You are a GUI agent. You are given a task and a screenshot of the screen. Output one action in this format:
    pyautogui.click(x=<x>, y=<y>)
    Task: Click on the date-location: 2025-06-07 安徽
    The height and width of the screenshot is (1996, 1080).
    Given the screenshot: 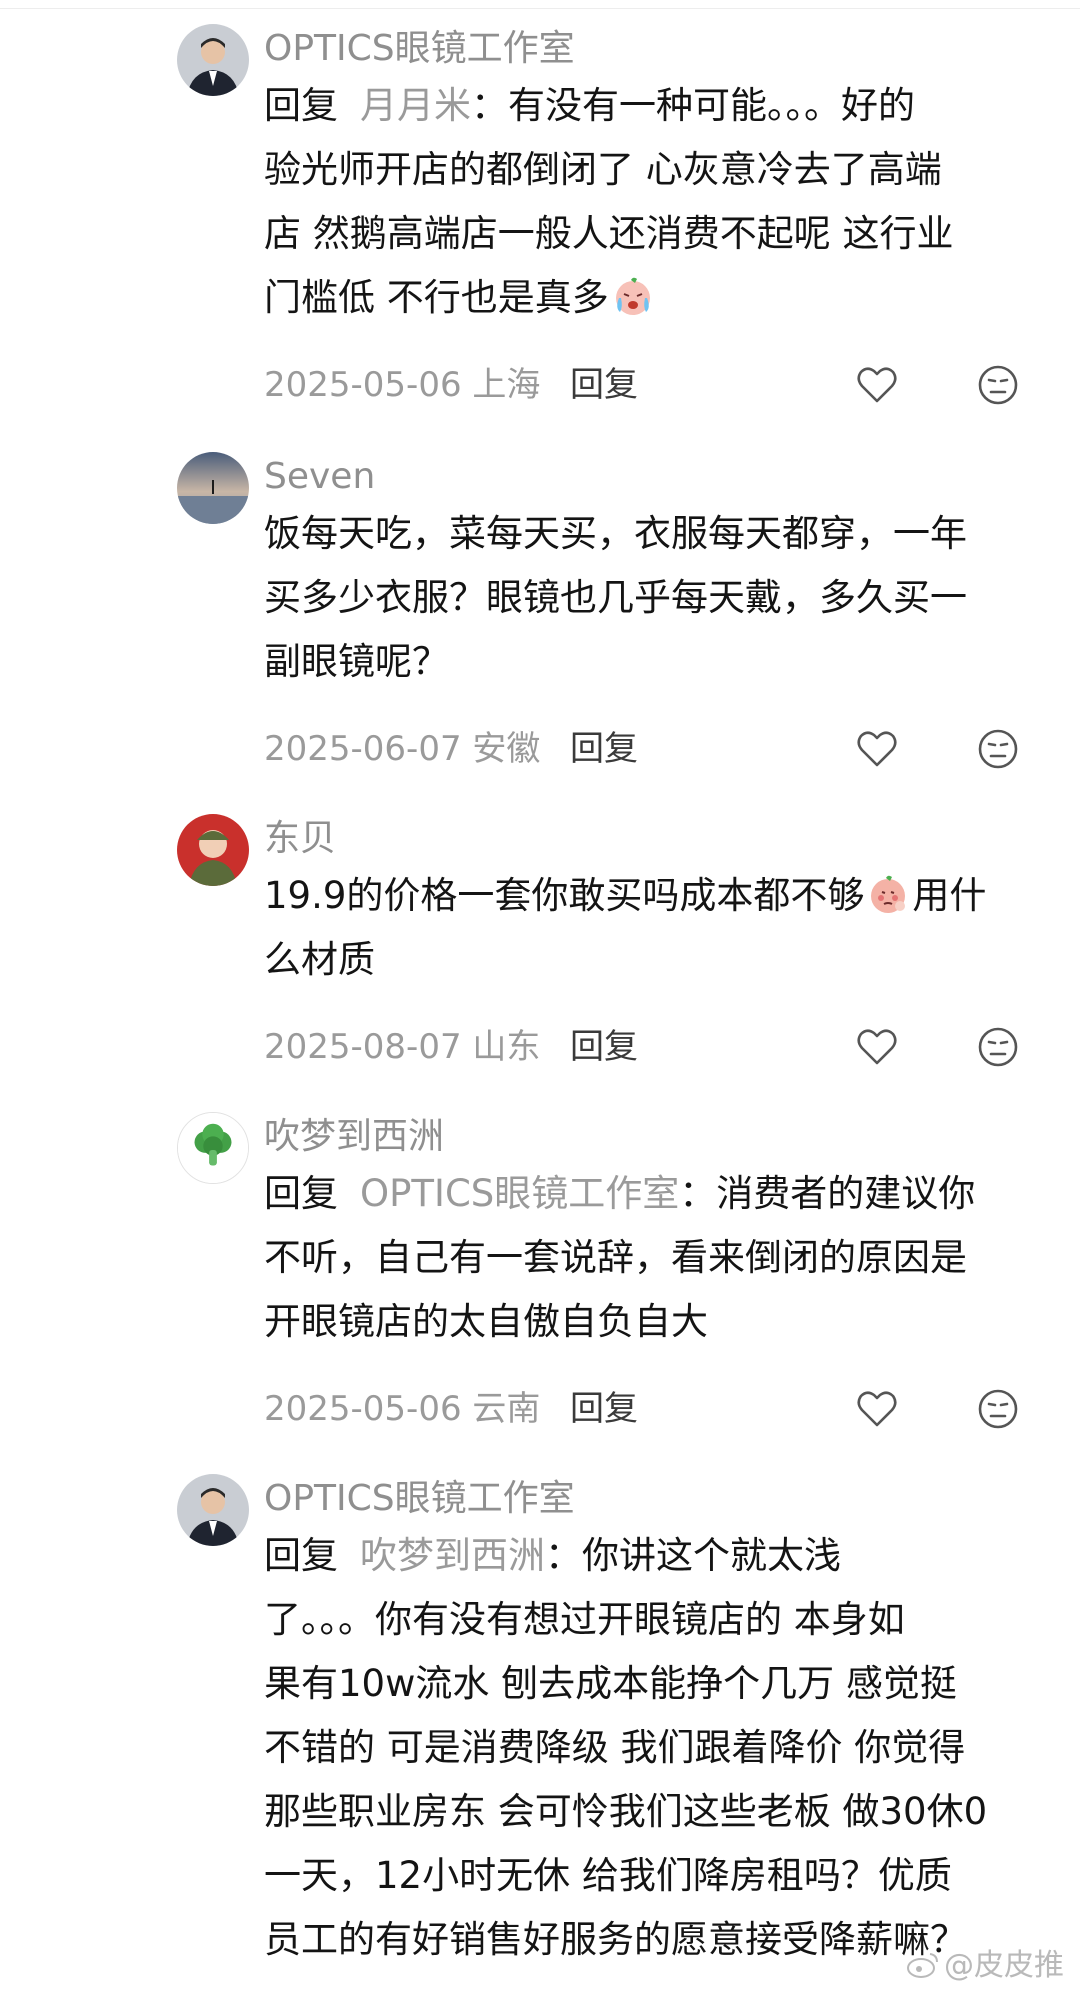 What is the action you would take?
    pyautogui.click(x=402, y=749)
    